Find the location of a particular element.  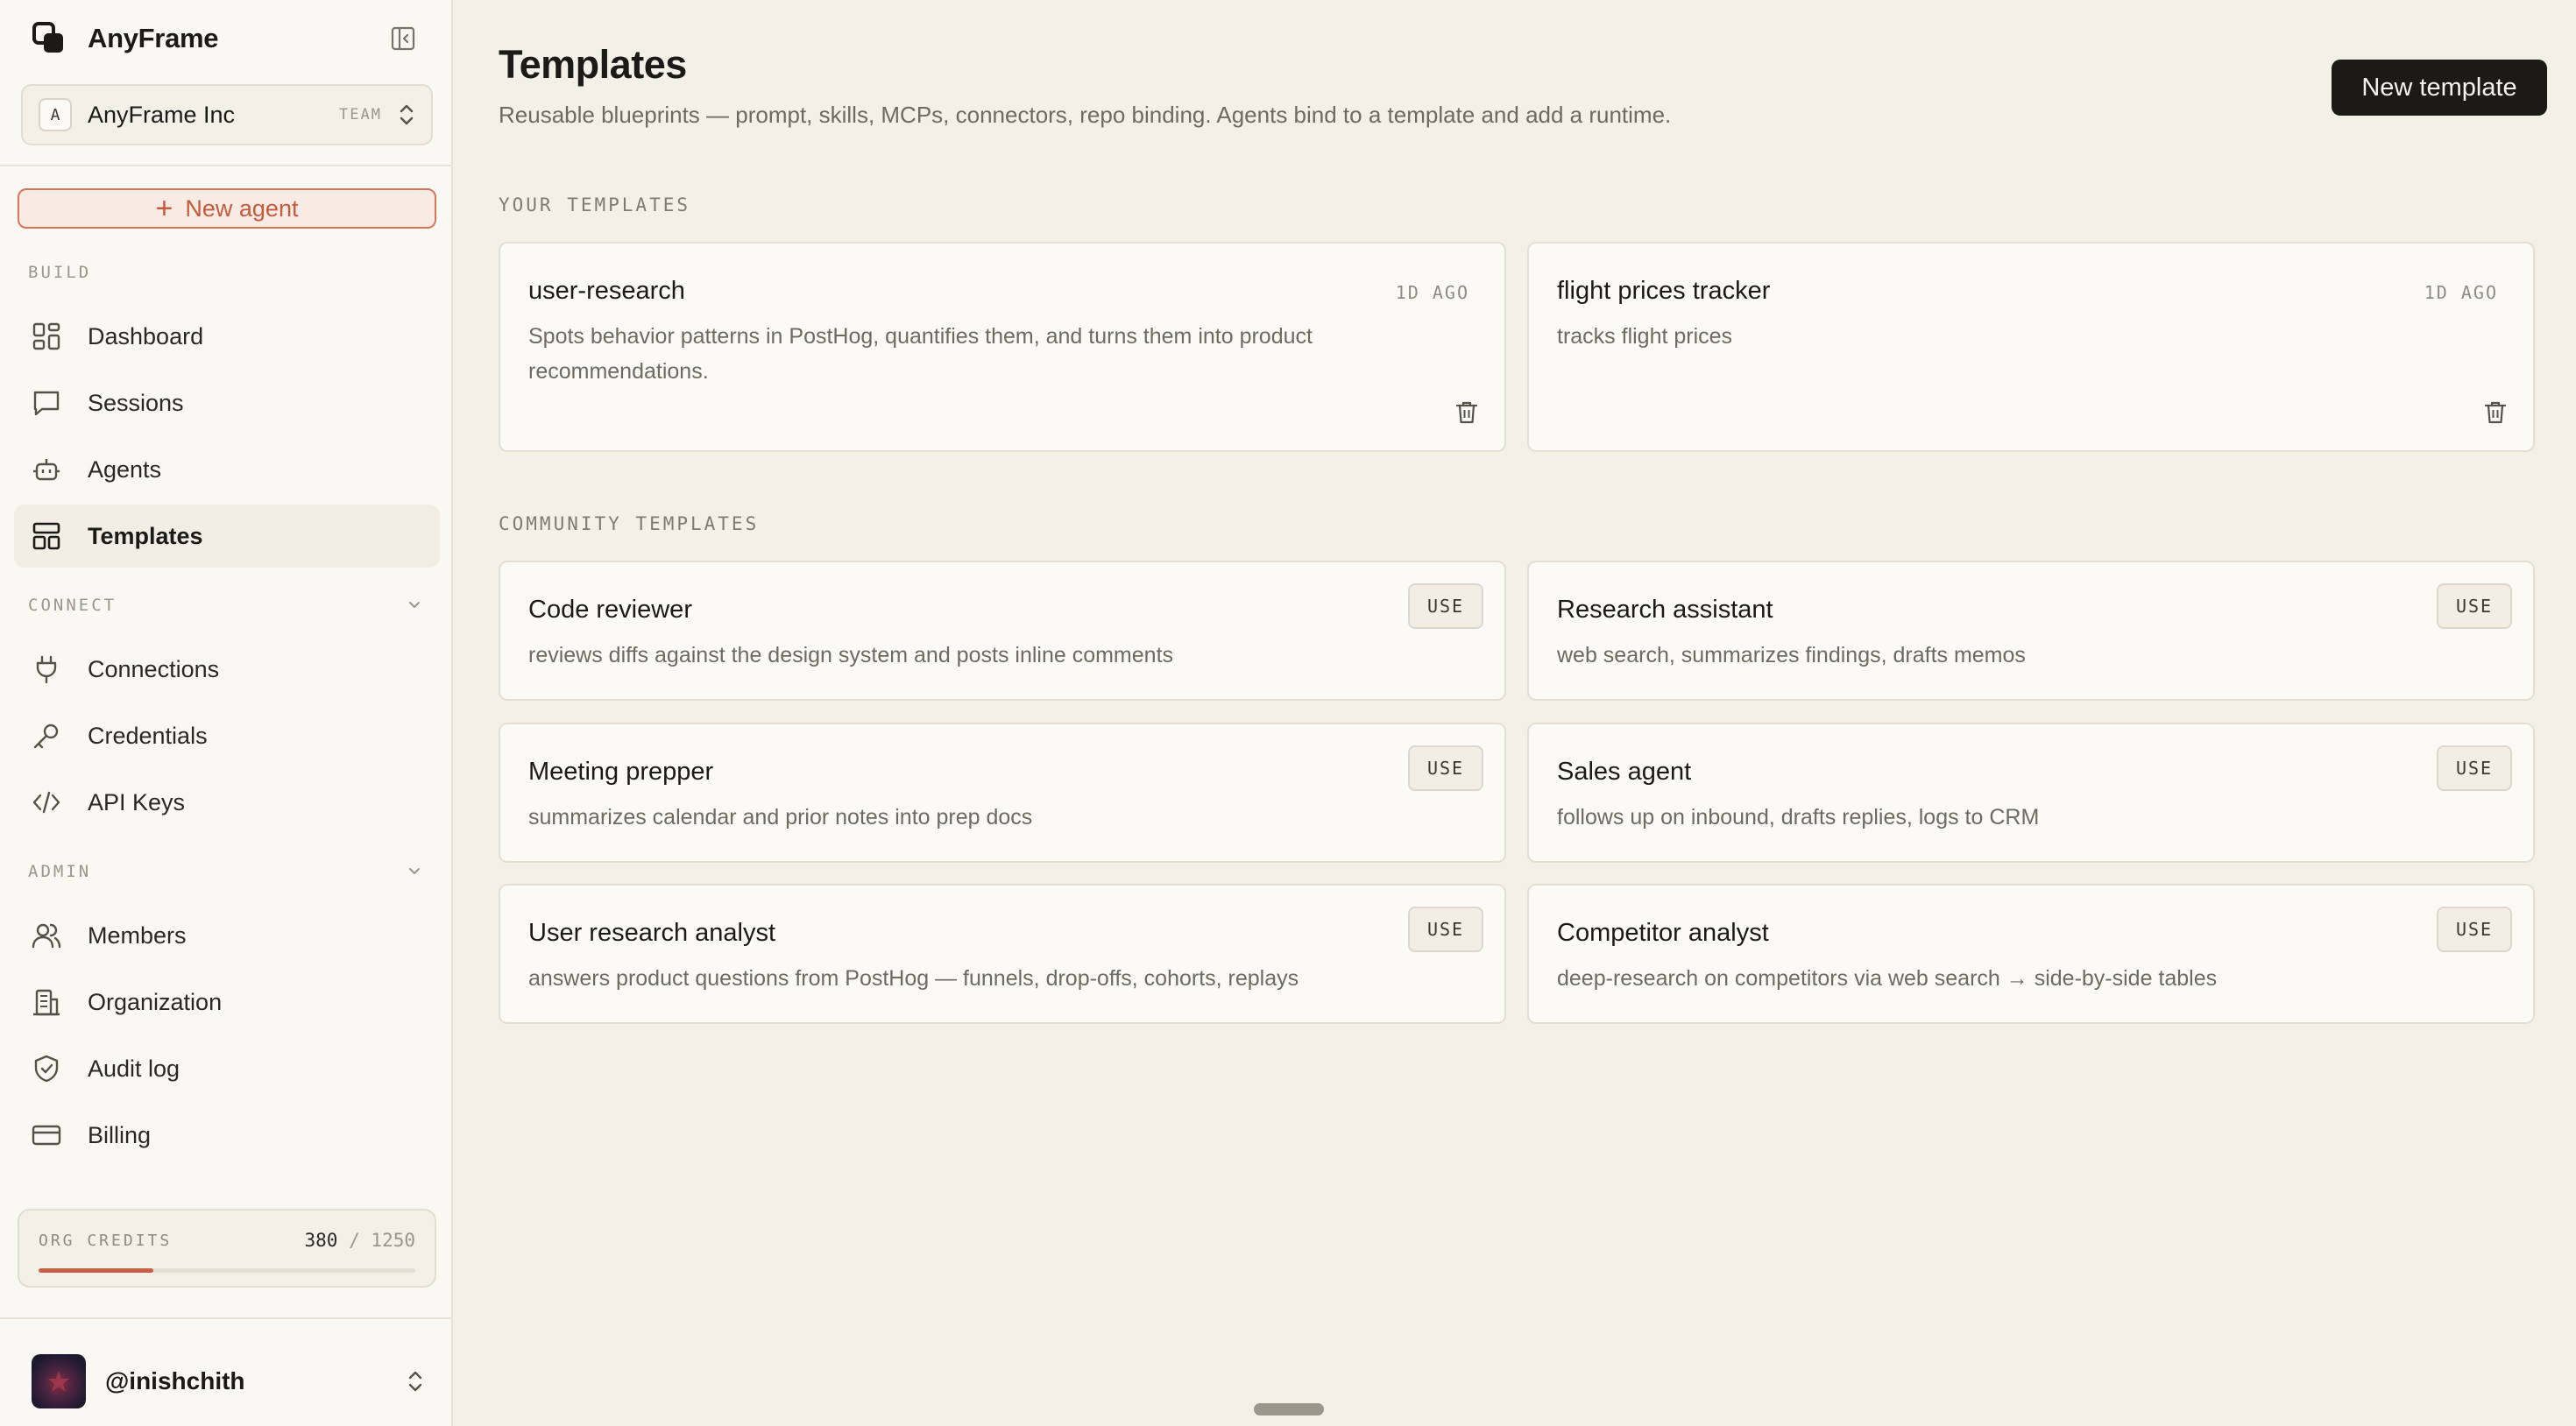

sidebar-item-label: Audit log is located at coordinates (134, 1068).